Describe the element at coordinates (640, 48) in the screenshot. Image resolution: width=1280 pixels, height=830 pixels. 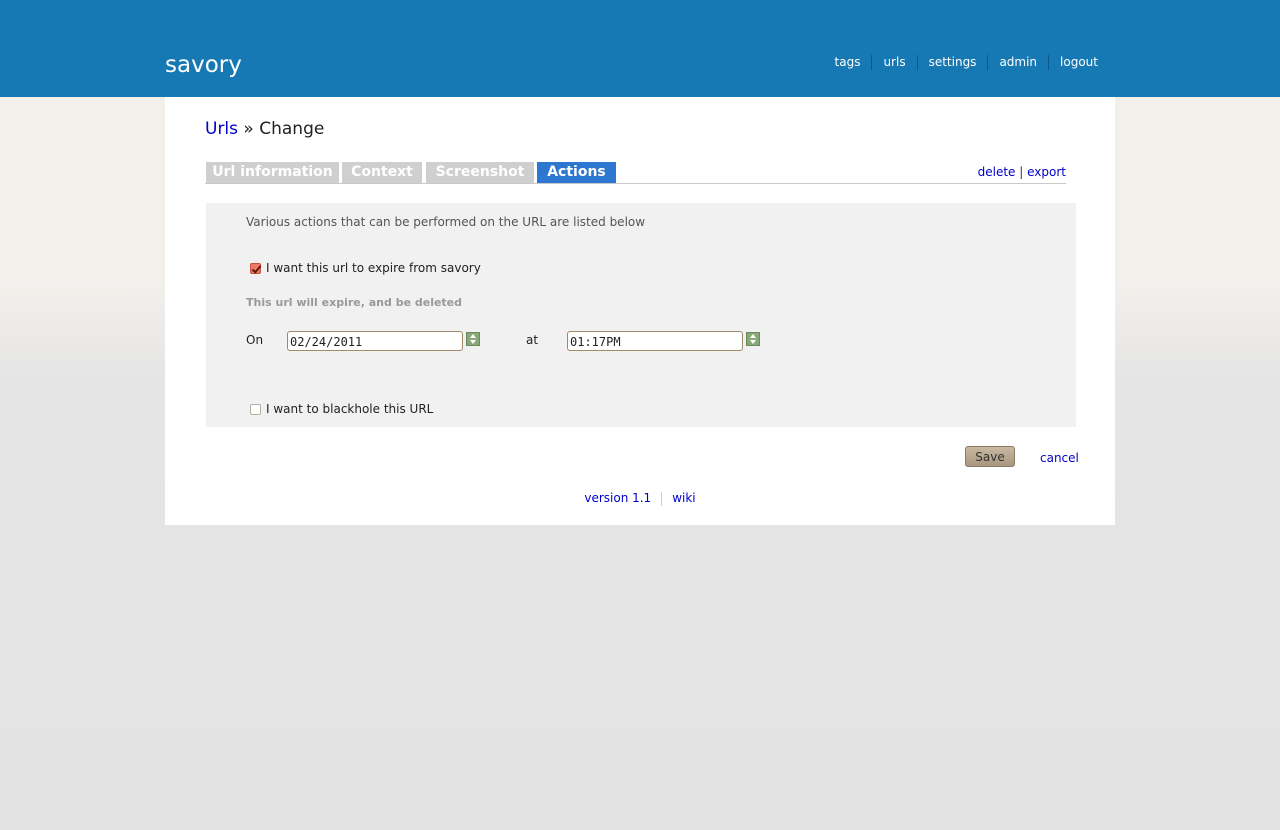
I see `header-bar: savory tags urls settings admin logout` at that location.